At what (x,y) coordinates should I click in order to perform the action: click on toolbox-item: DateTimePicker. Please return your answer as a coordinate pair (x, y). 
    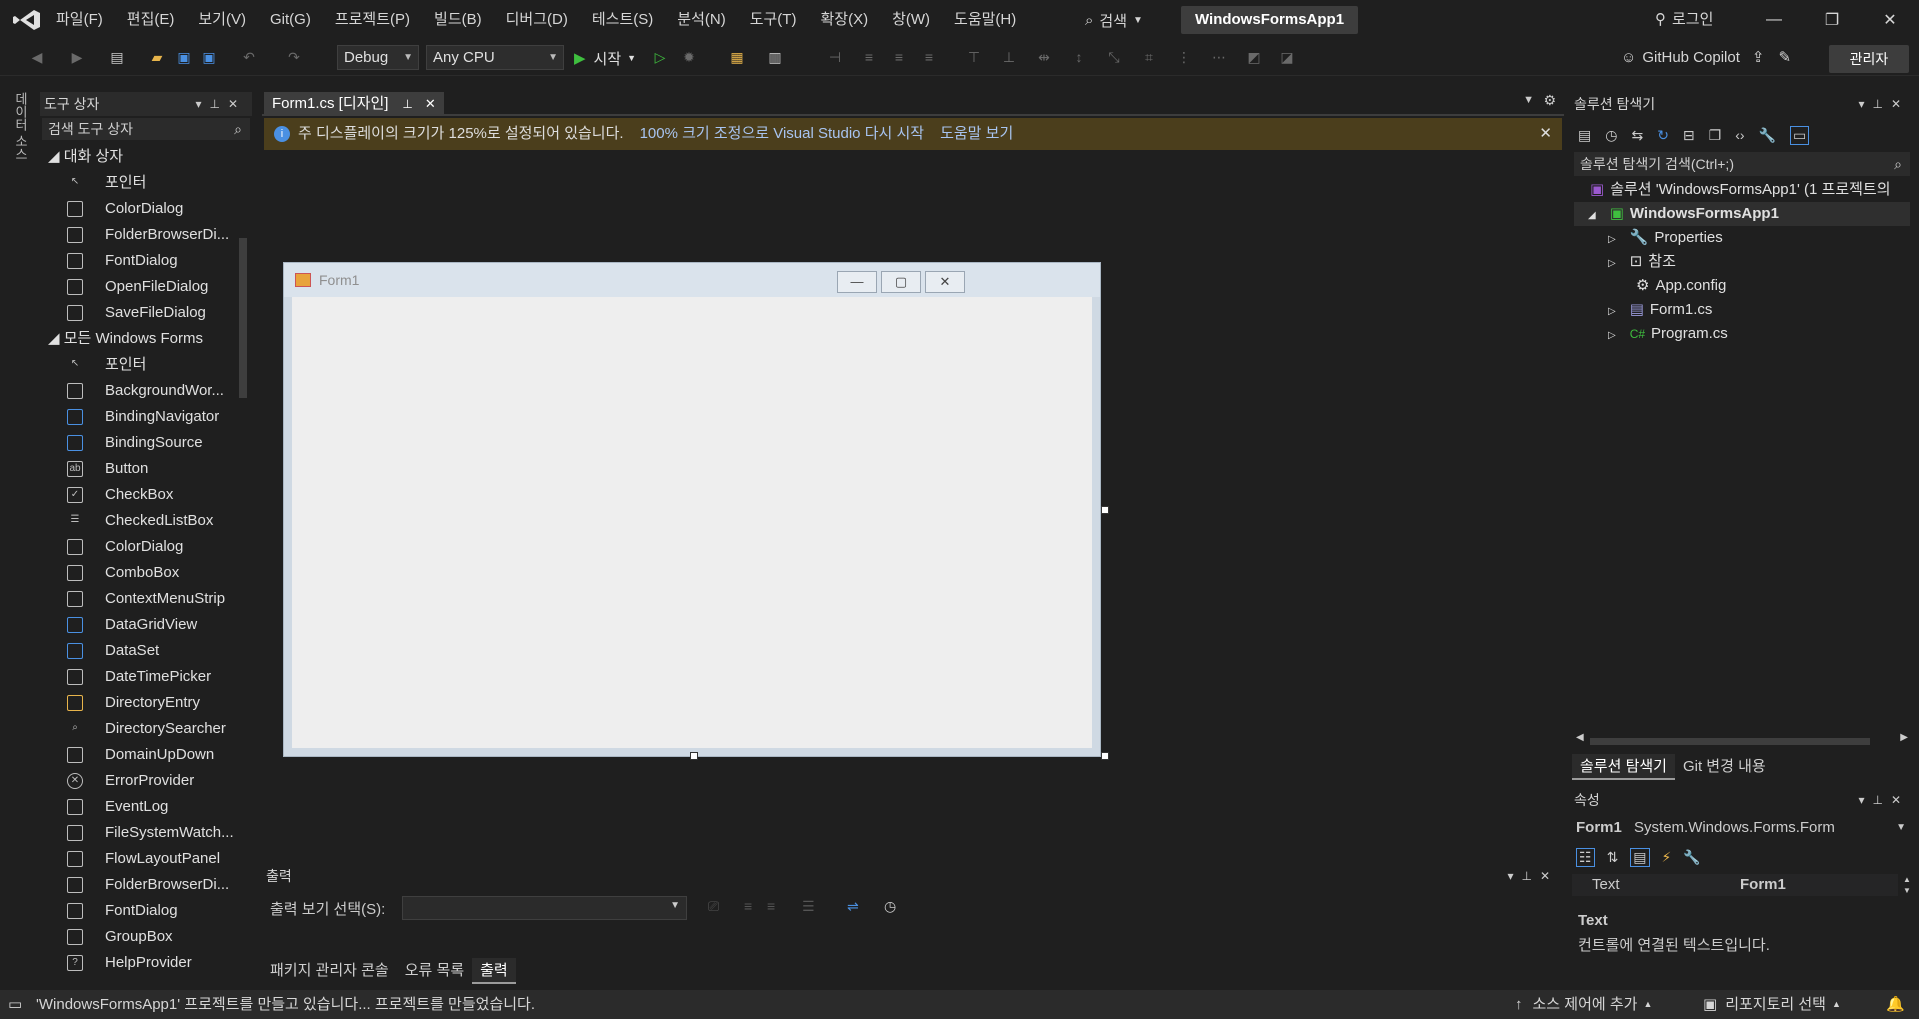
    Looking at the image, I should click on (137, 677).